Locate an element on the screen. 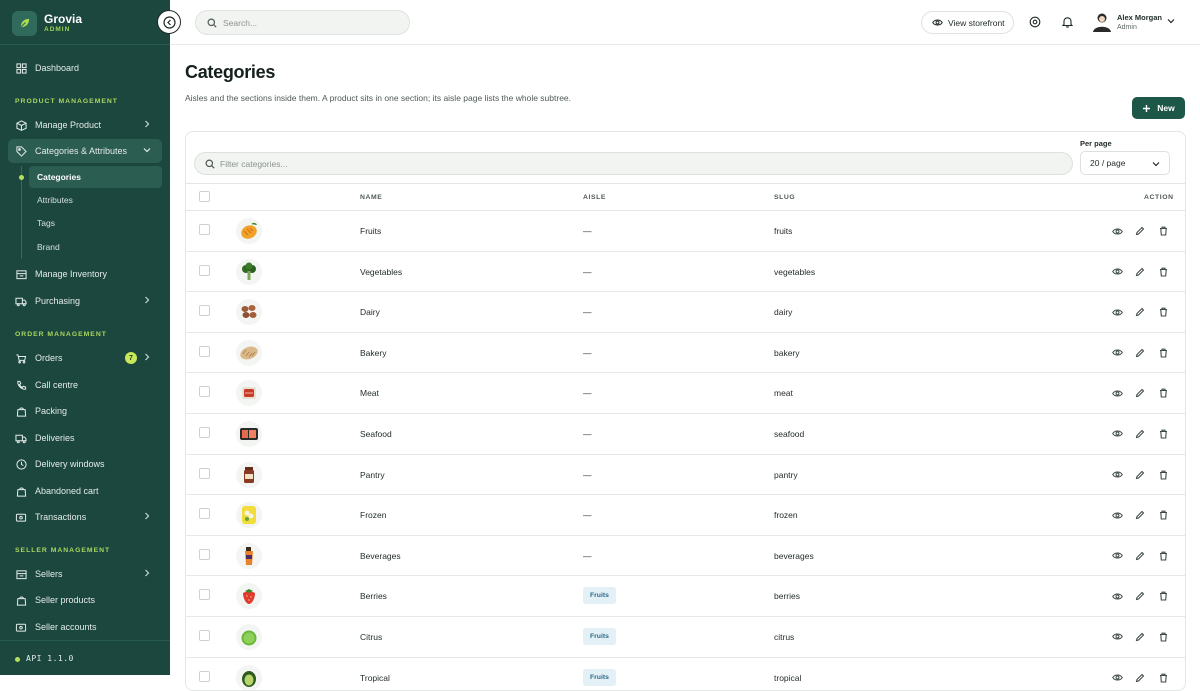 This screenshot has height=691, width=1200. sidebar-item-categories-attributes: Categories & Attributes is located at coordinates (85, 151).